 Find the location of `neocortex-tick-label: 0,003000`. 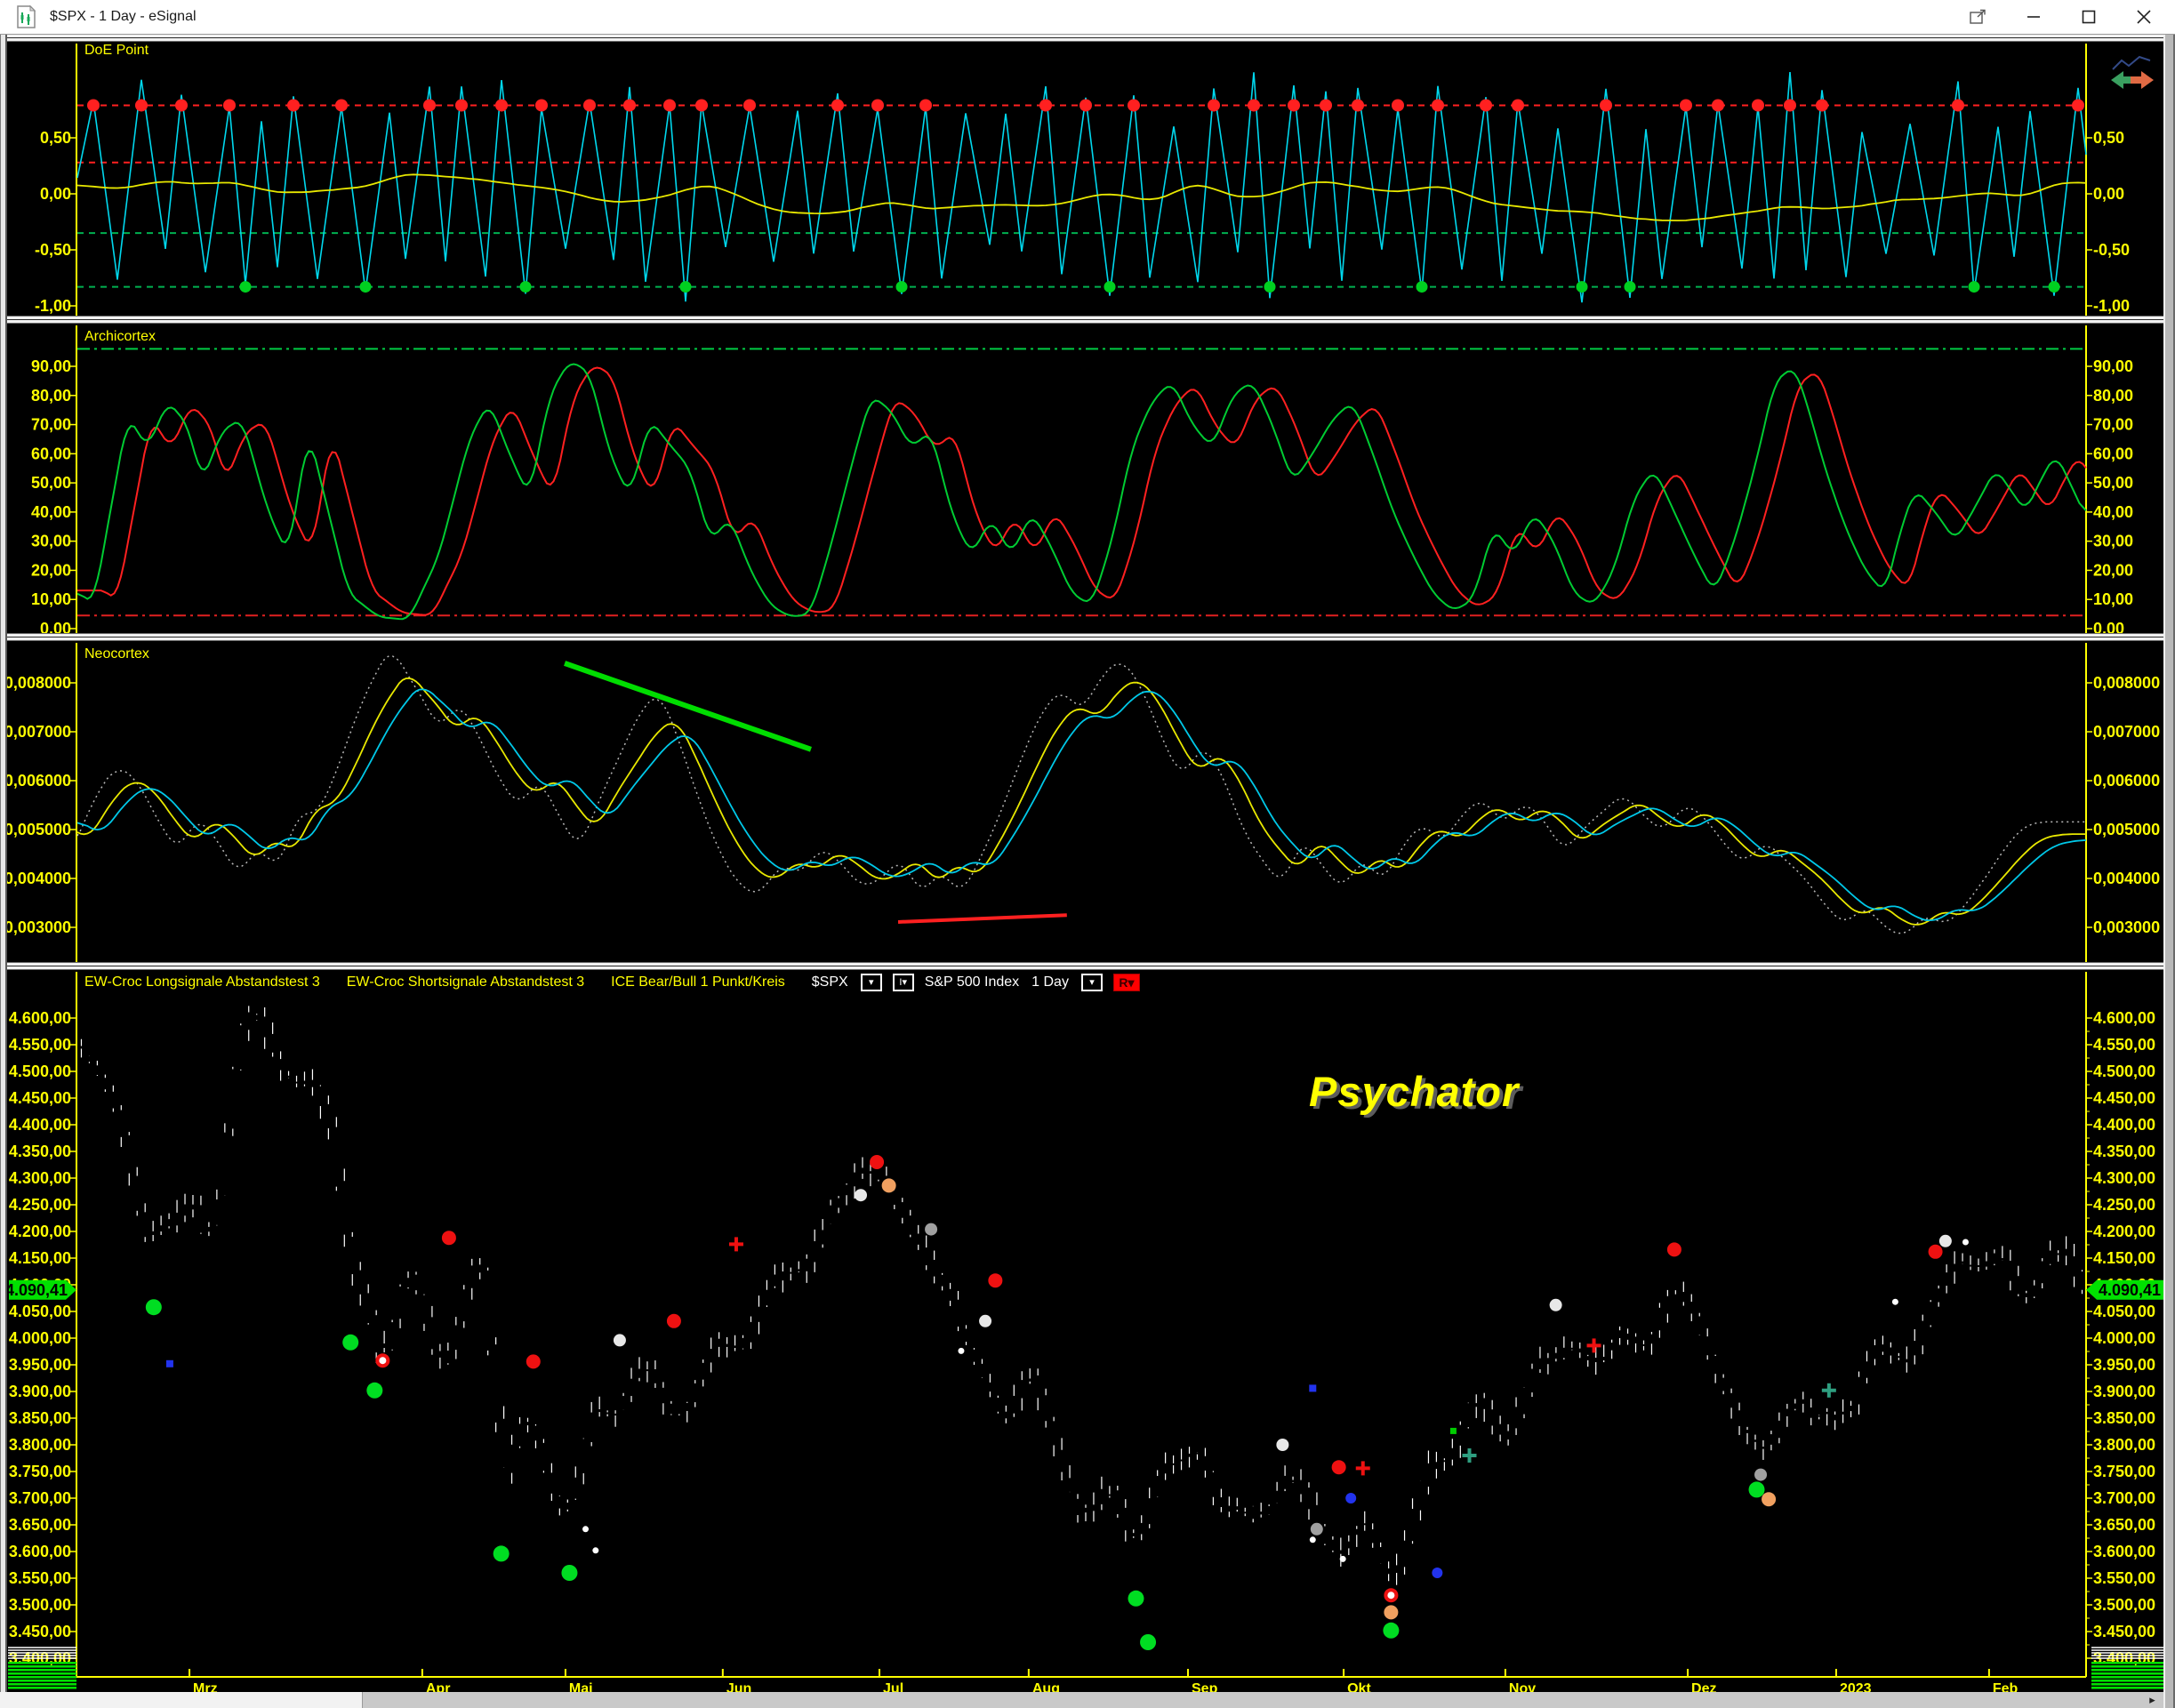

neocortex-tick-label: 0,003000 is located at coordinates (37, 927).